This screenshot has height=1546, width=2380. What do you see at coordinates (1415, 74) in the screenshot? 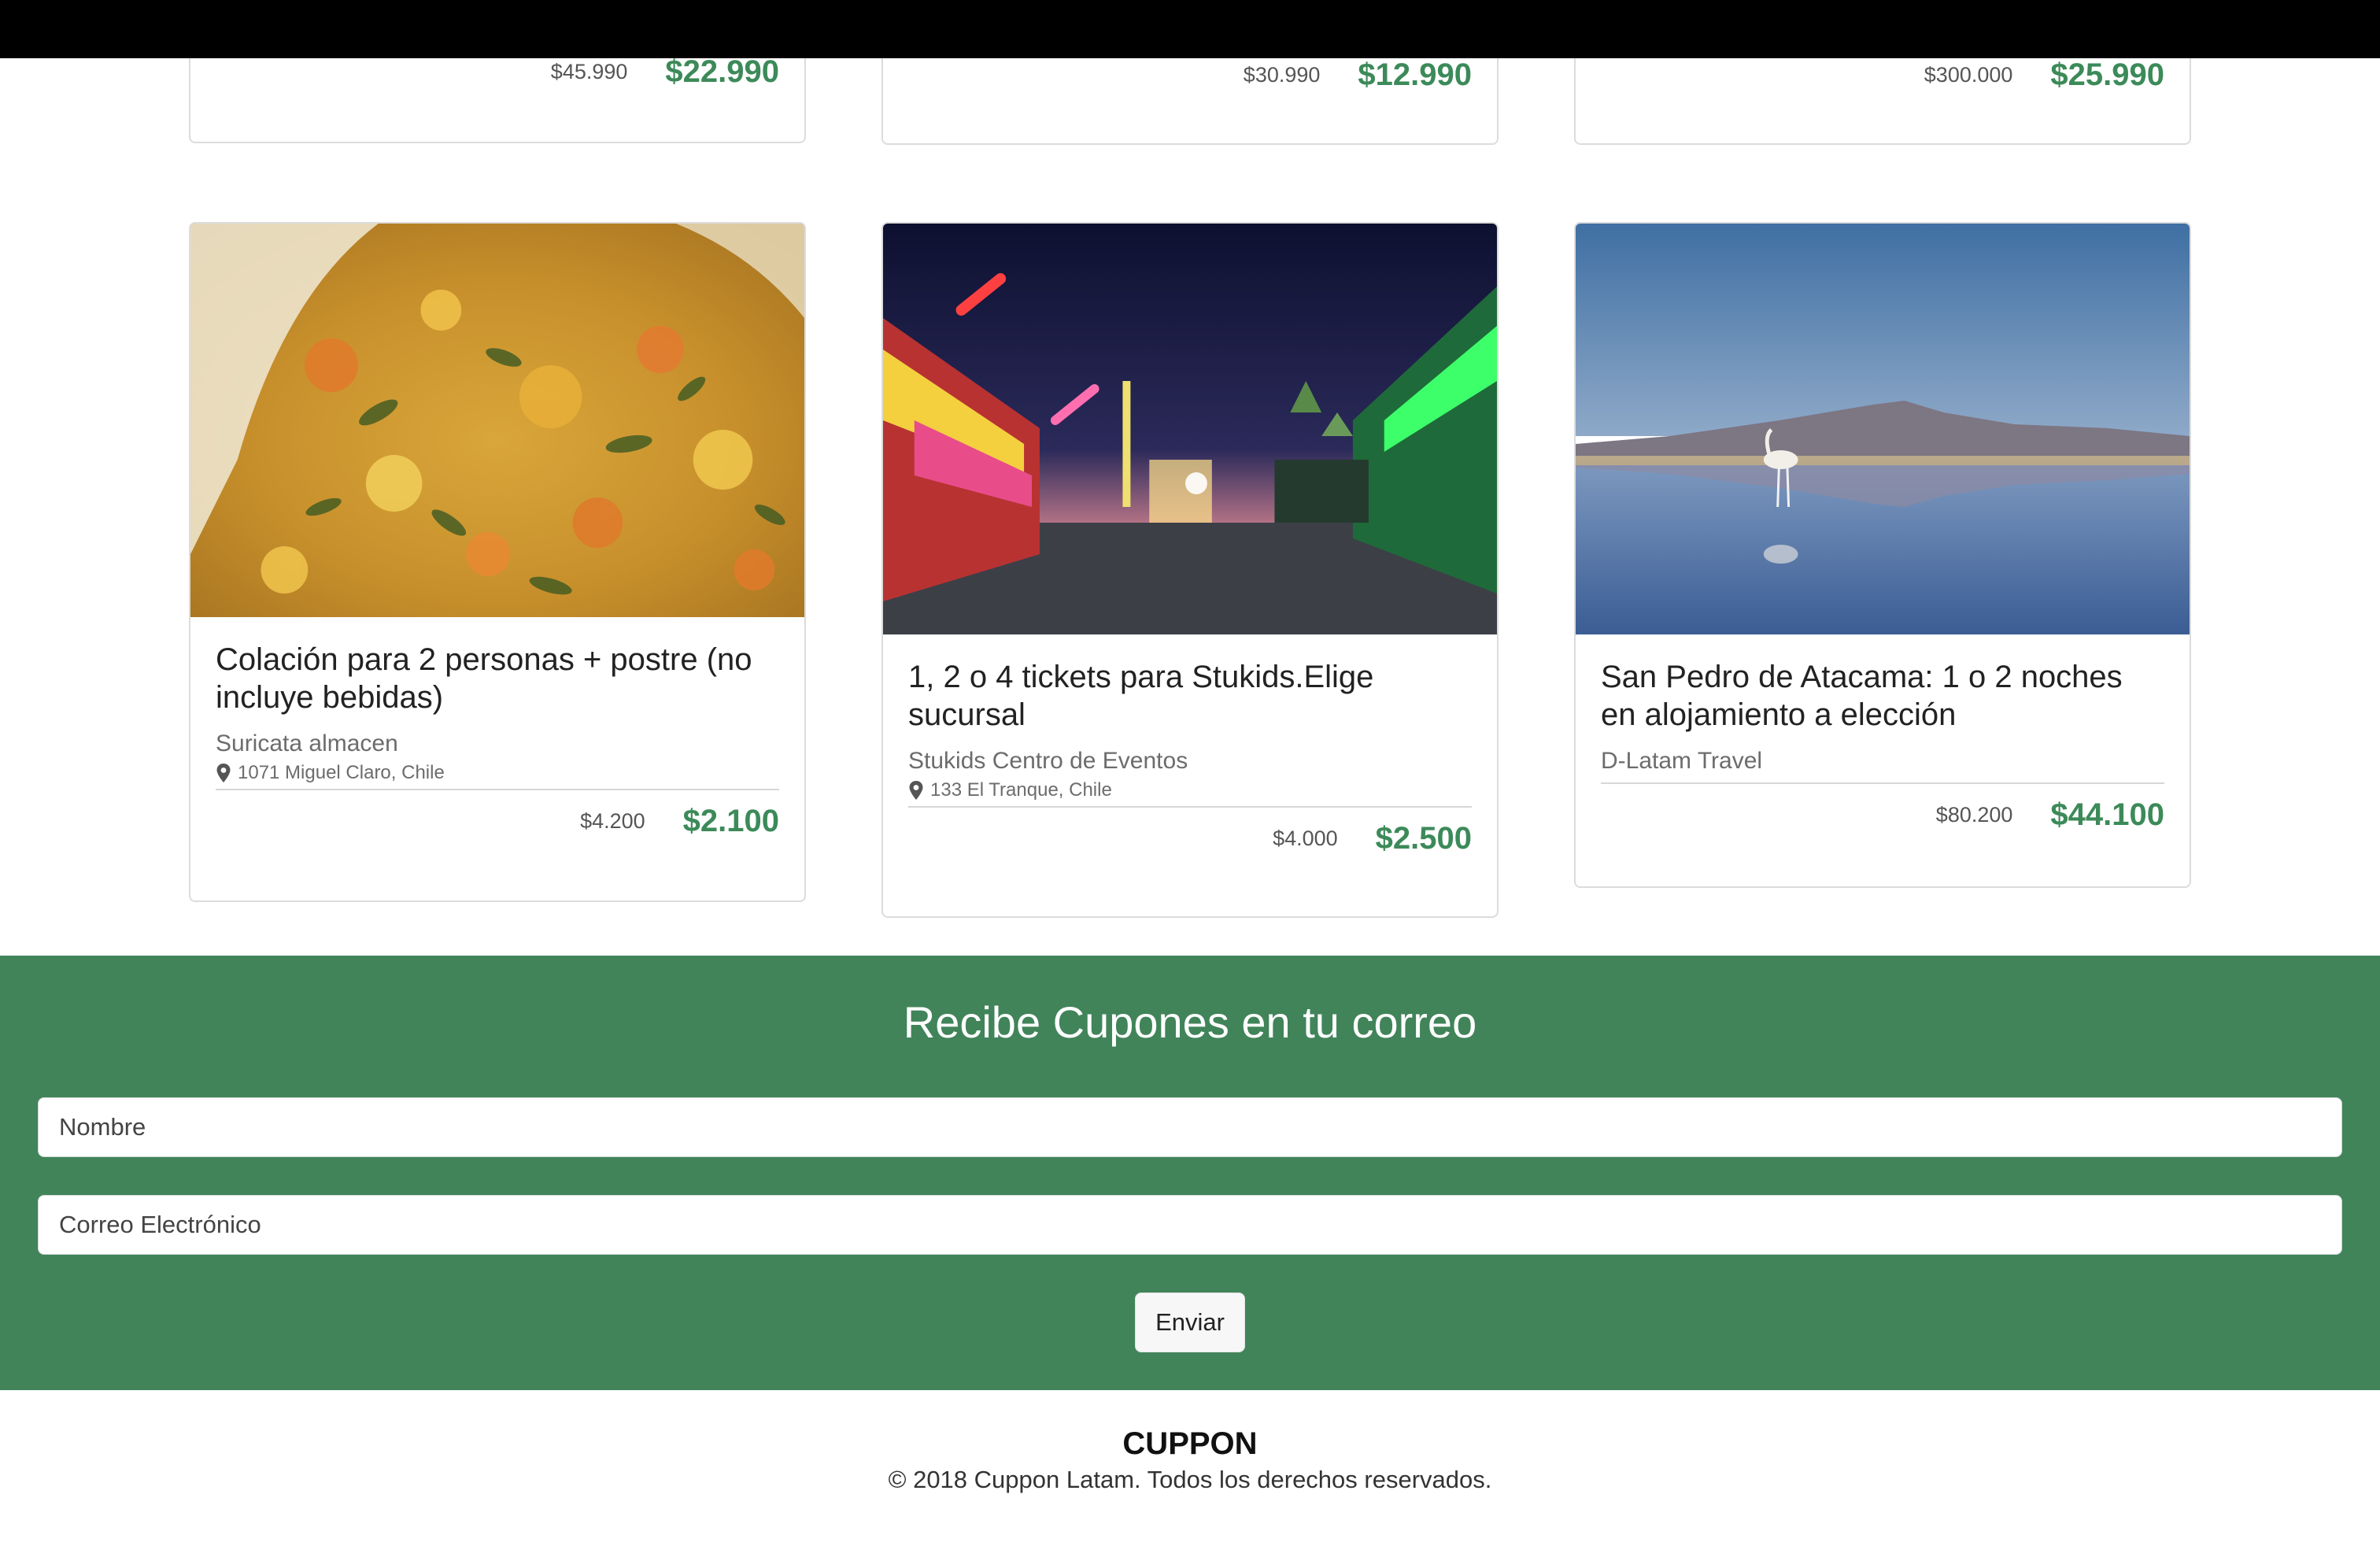
I see `price-new: $12.990` at bounding box center [1415, 74].